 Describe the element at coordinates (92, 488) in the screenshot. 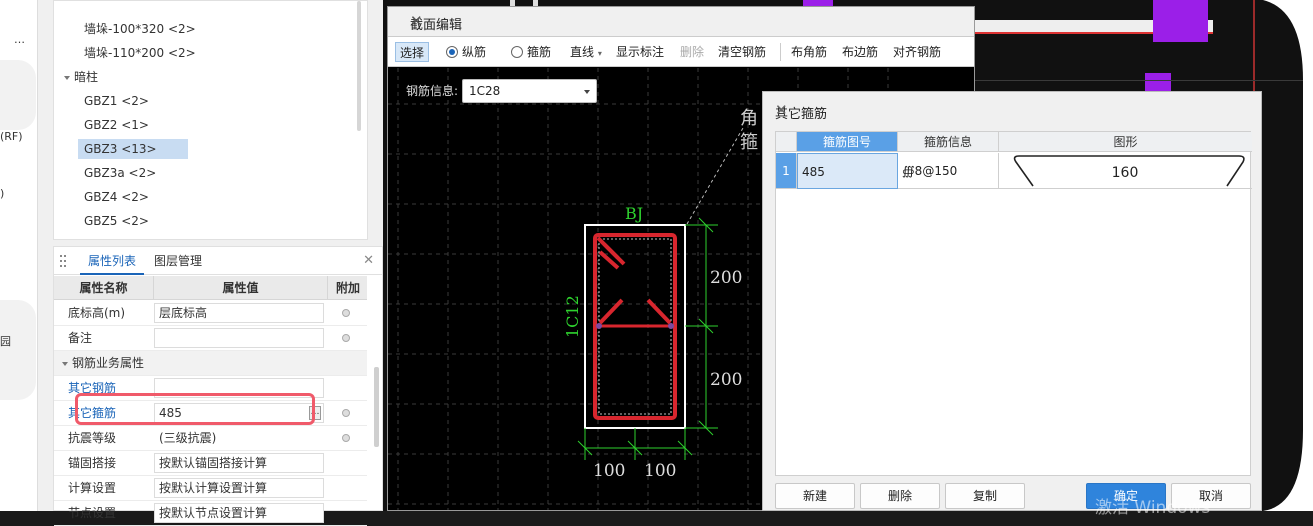

I see `prop-name: 计算设置` at that location.